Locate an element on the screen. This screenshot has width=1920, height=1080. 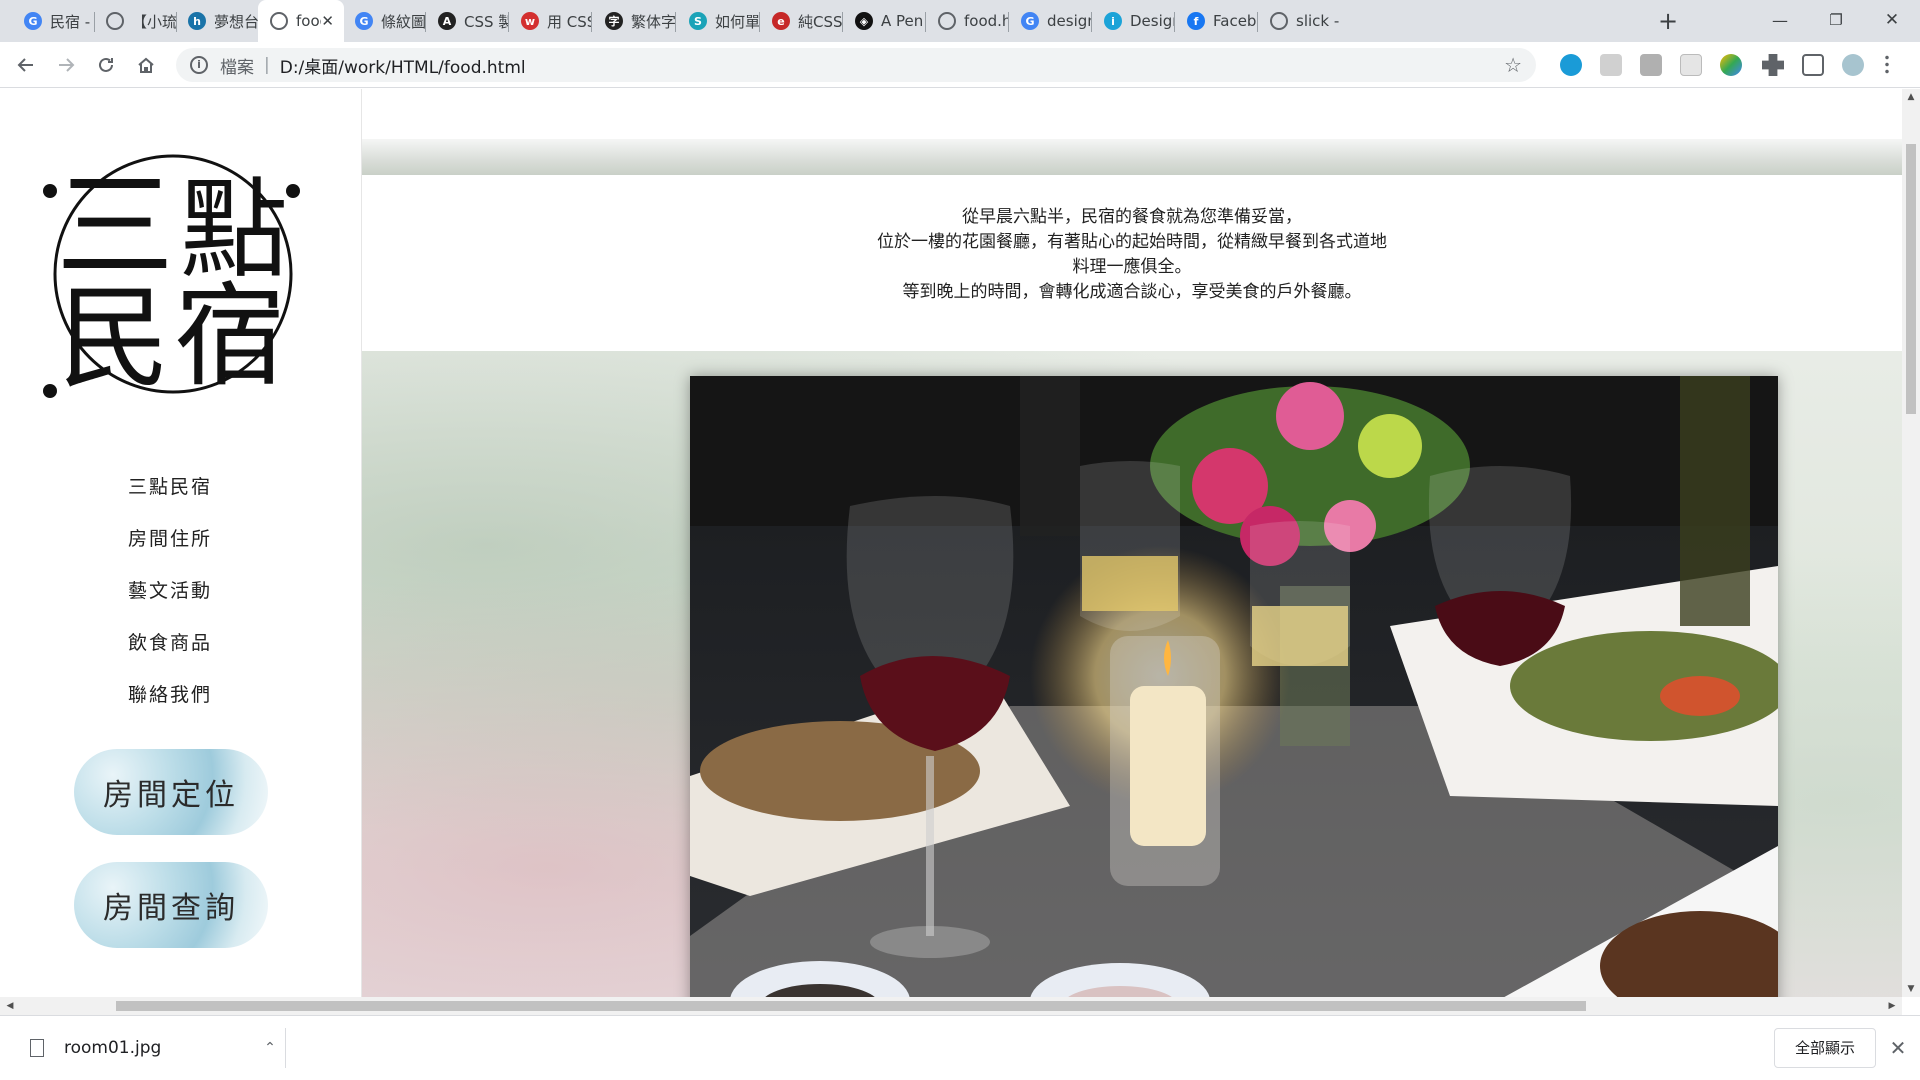
browser-tab: i Design is located at coordinates (1133, 21).